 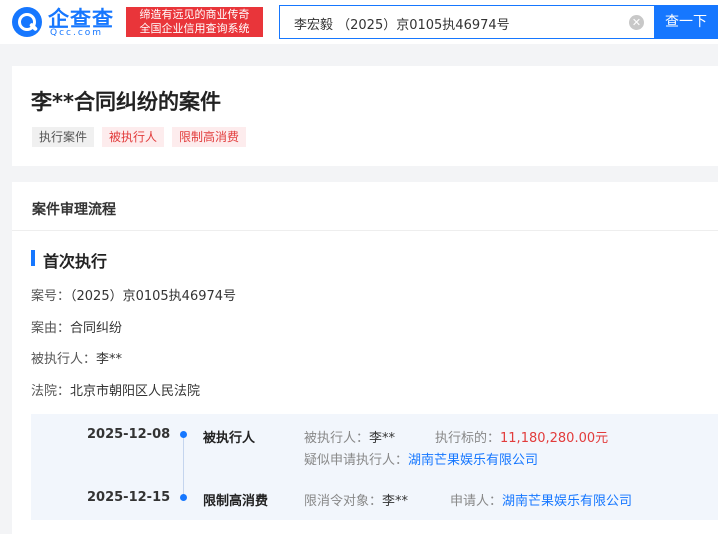 I want to click on divider, so click(x=365, y=230).